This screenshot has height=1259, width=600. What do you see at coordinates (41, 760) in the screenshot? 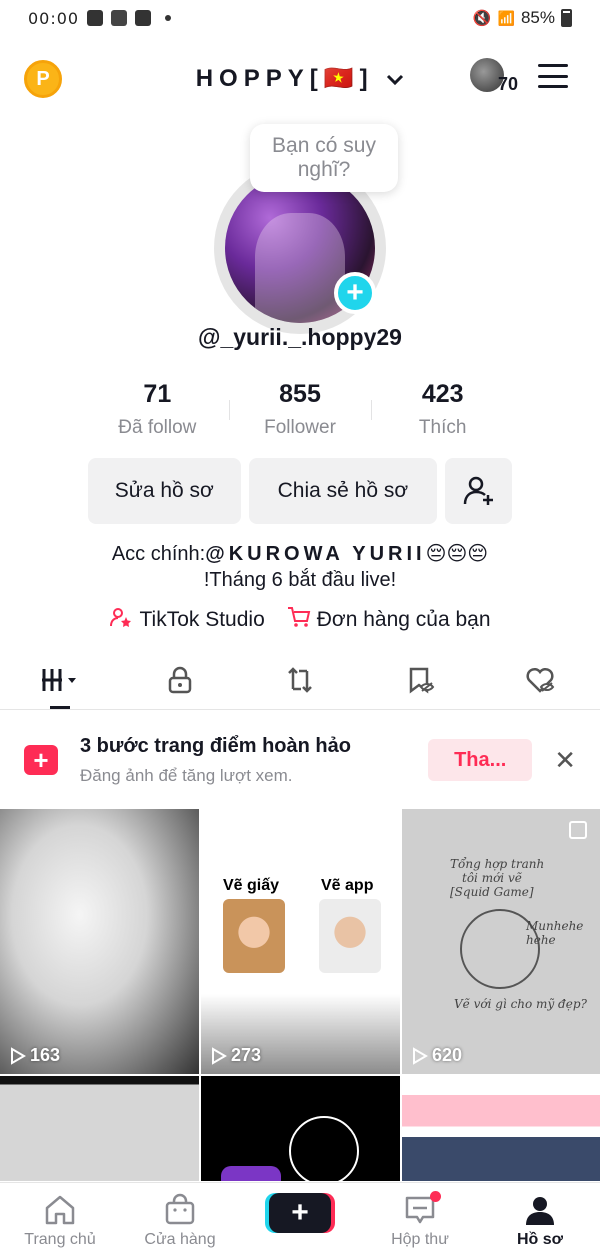
I see `add-photo-icon: +` at bounding box center [41, 760].